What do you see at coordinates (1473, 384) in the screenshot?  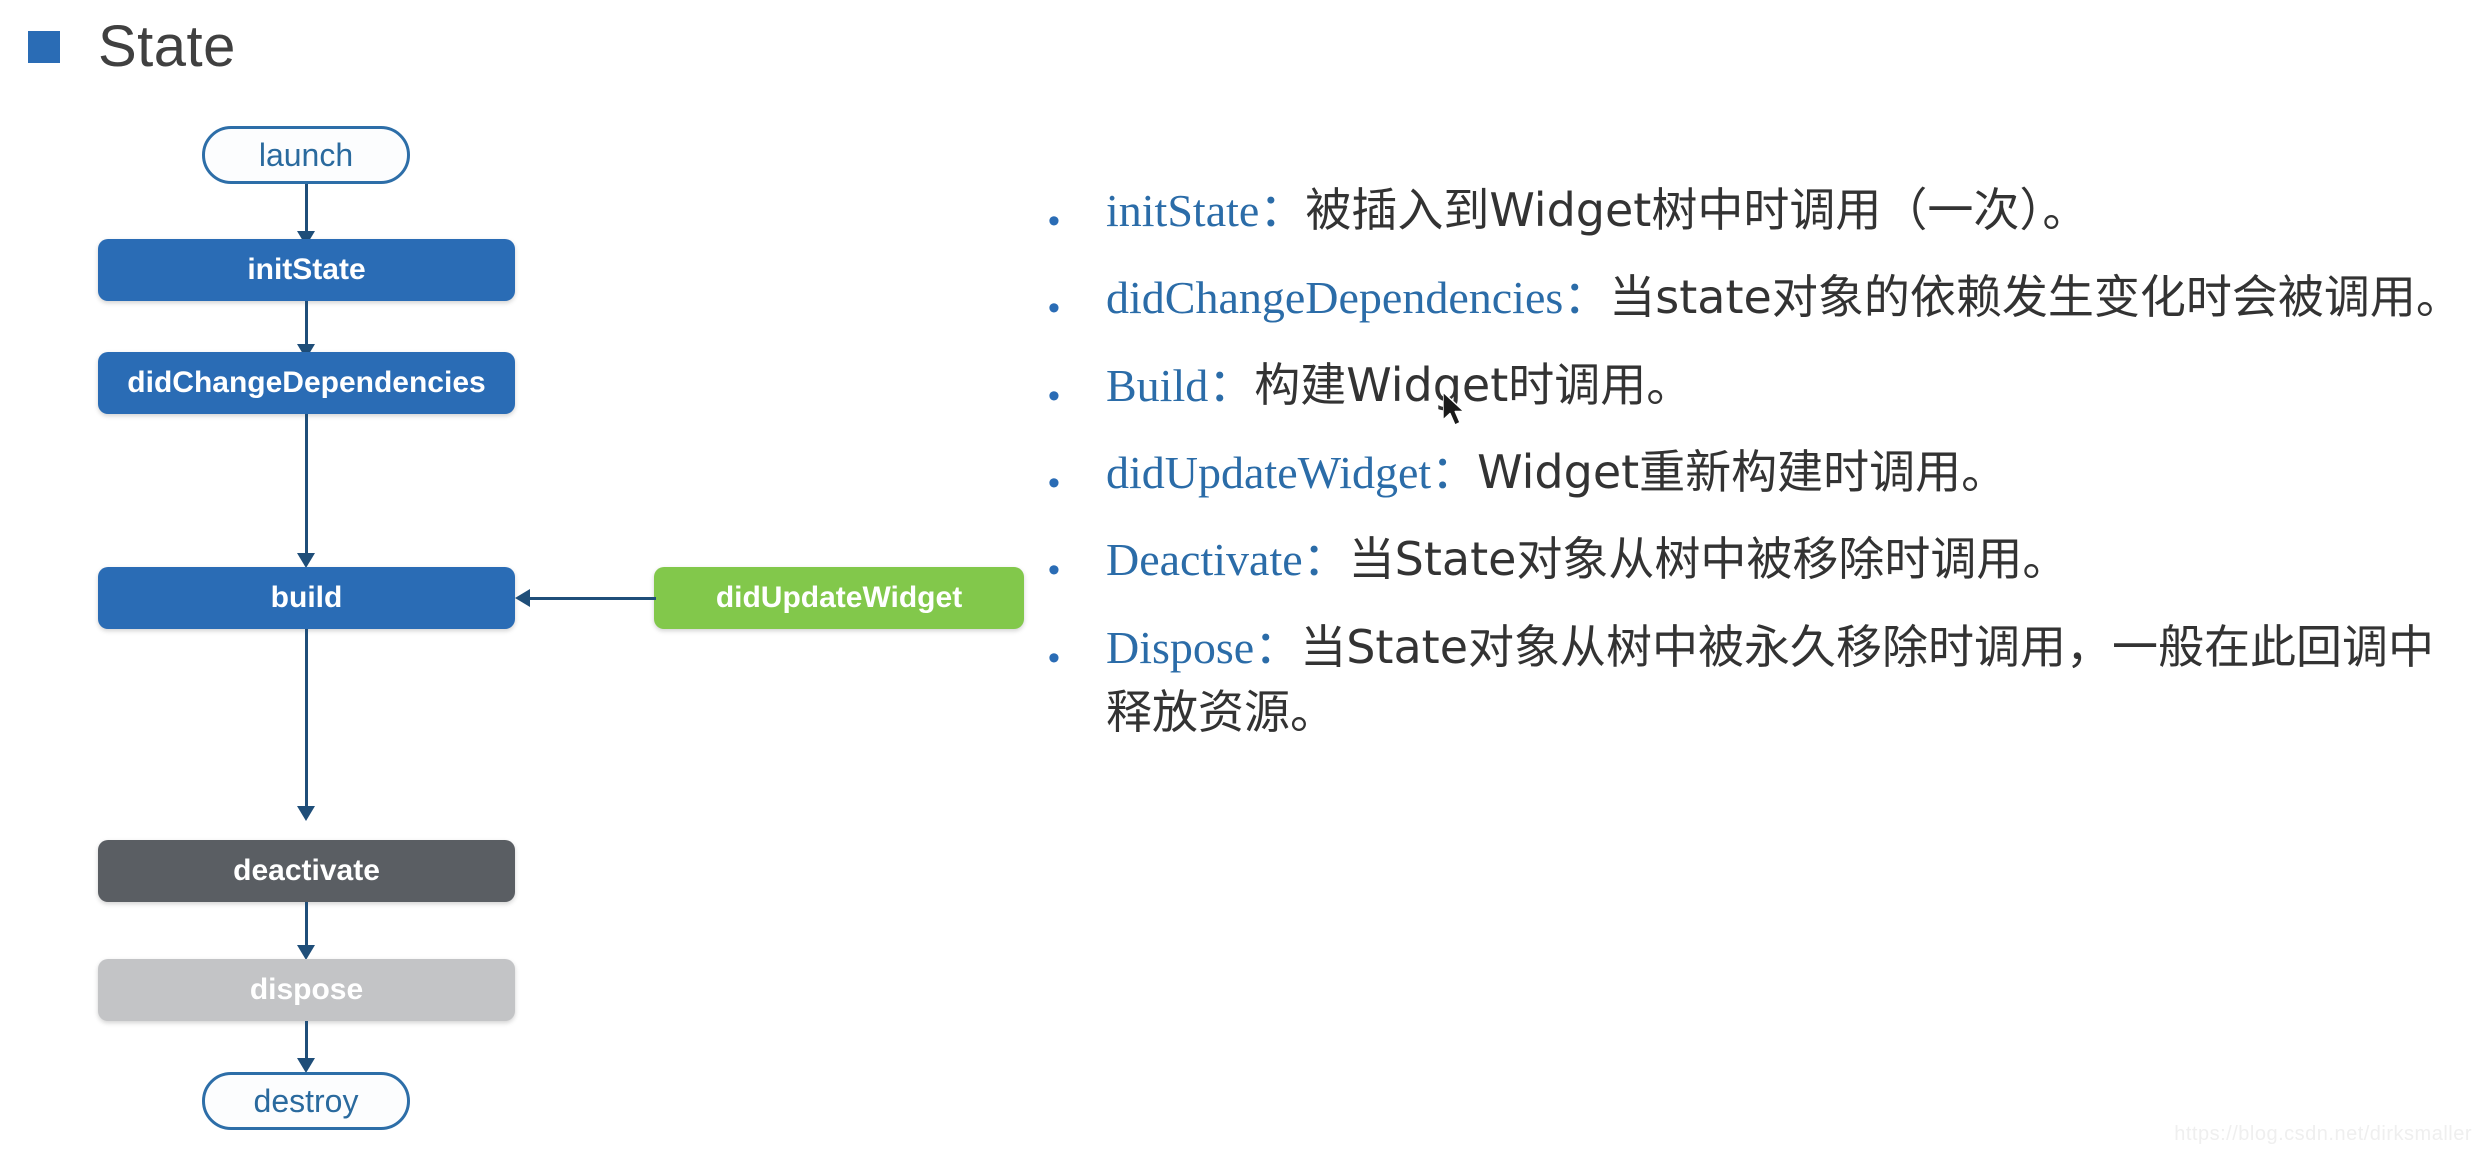 I see `list-item-description: 构建Widget时调用。` at bounding box center [1473, 384].